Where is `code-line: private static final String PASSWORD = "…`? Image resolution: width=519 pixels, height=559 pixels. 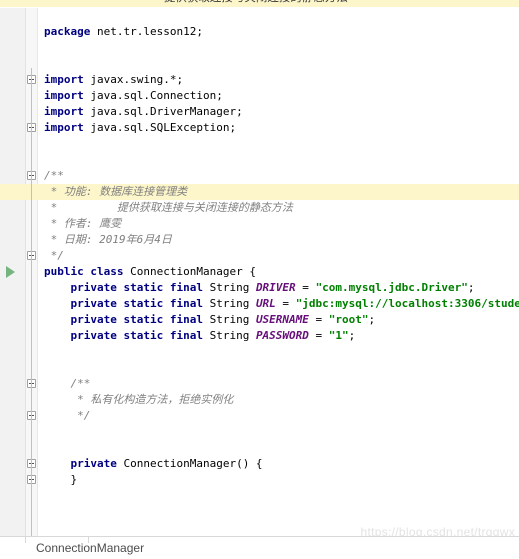
code-line: private static final String PASSWORD = "… is located at coordinates (278, 336).